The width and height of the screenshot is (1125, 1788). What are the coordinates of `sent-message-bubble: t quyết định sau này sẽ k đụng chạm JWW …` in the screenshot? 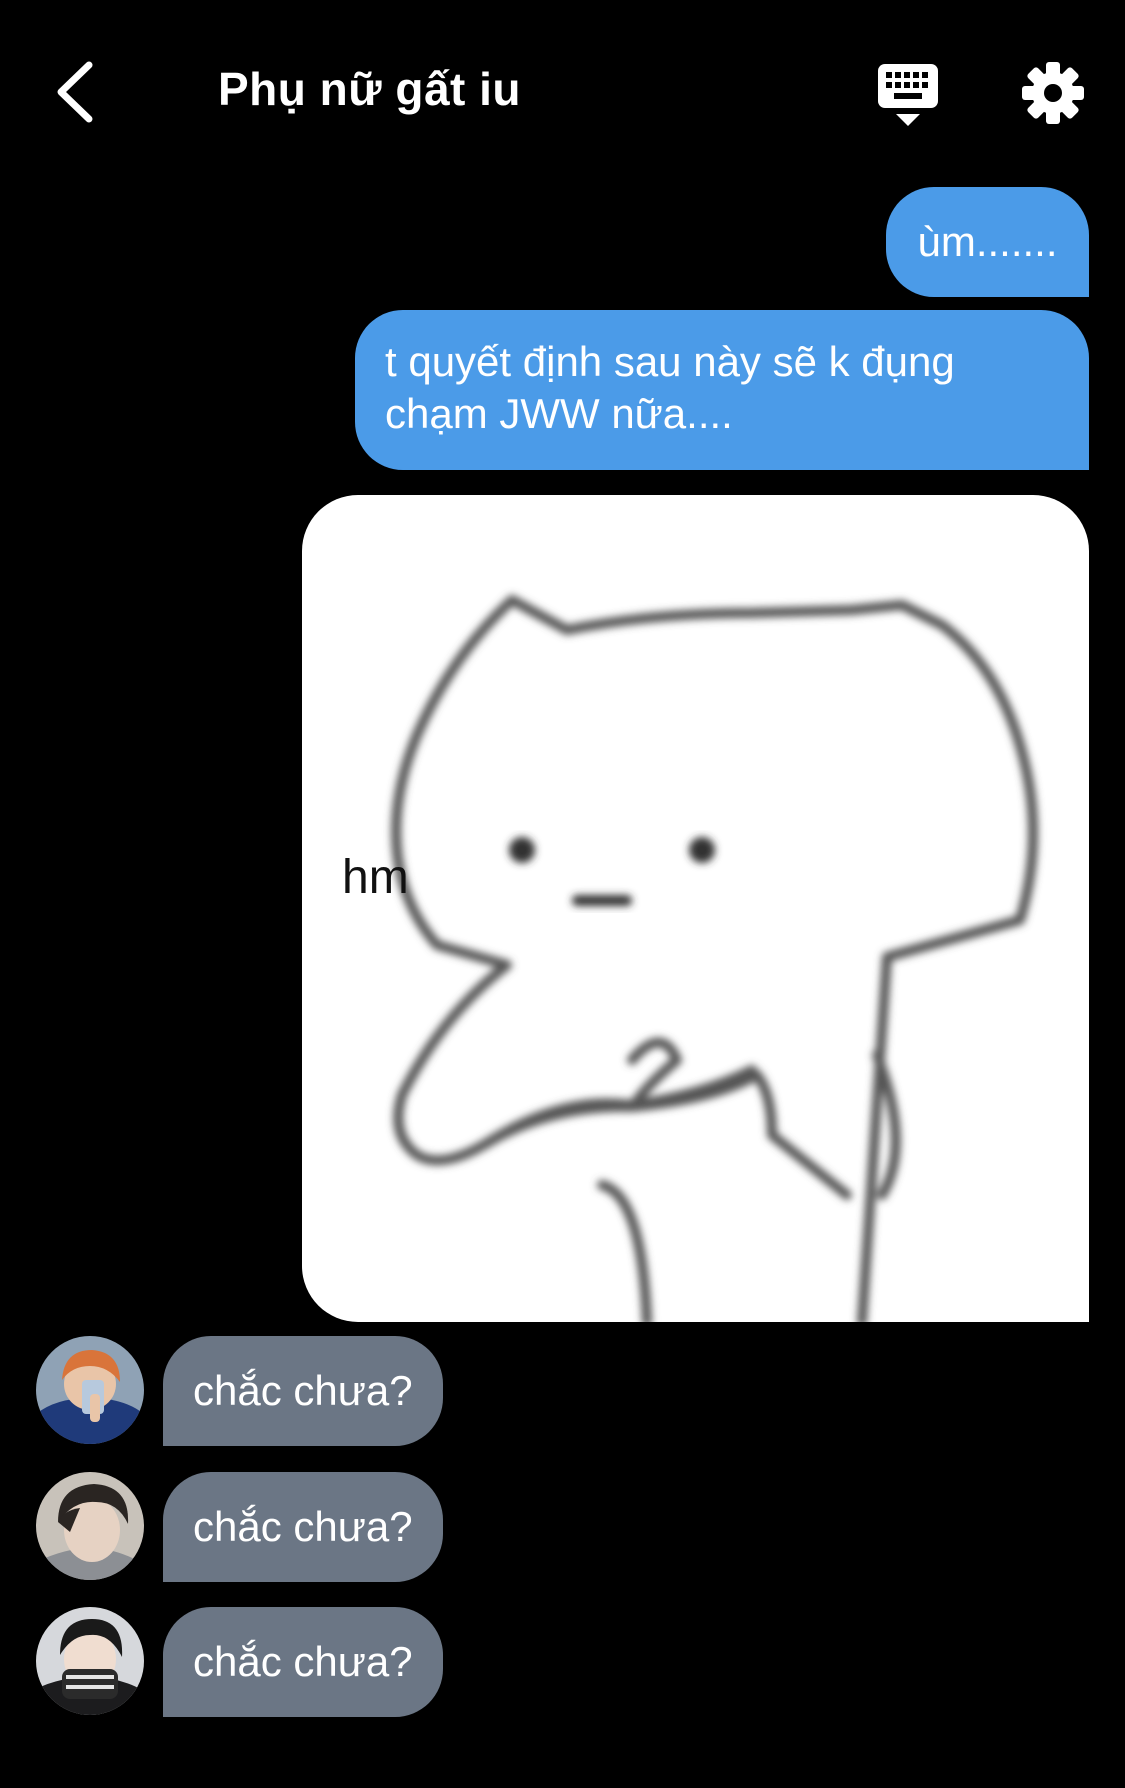 It's located at (722, 390).